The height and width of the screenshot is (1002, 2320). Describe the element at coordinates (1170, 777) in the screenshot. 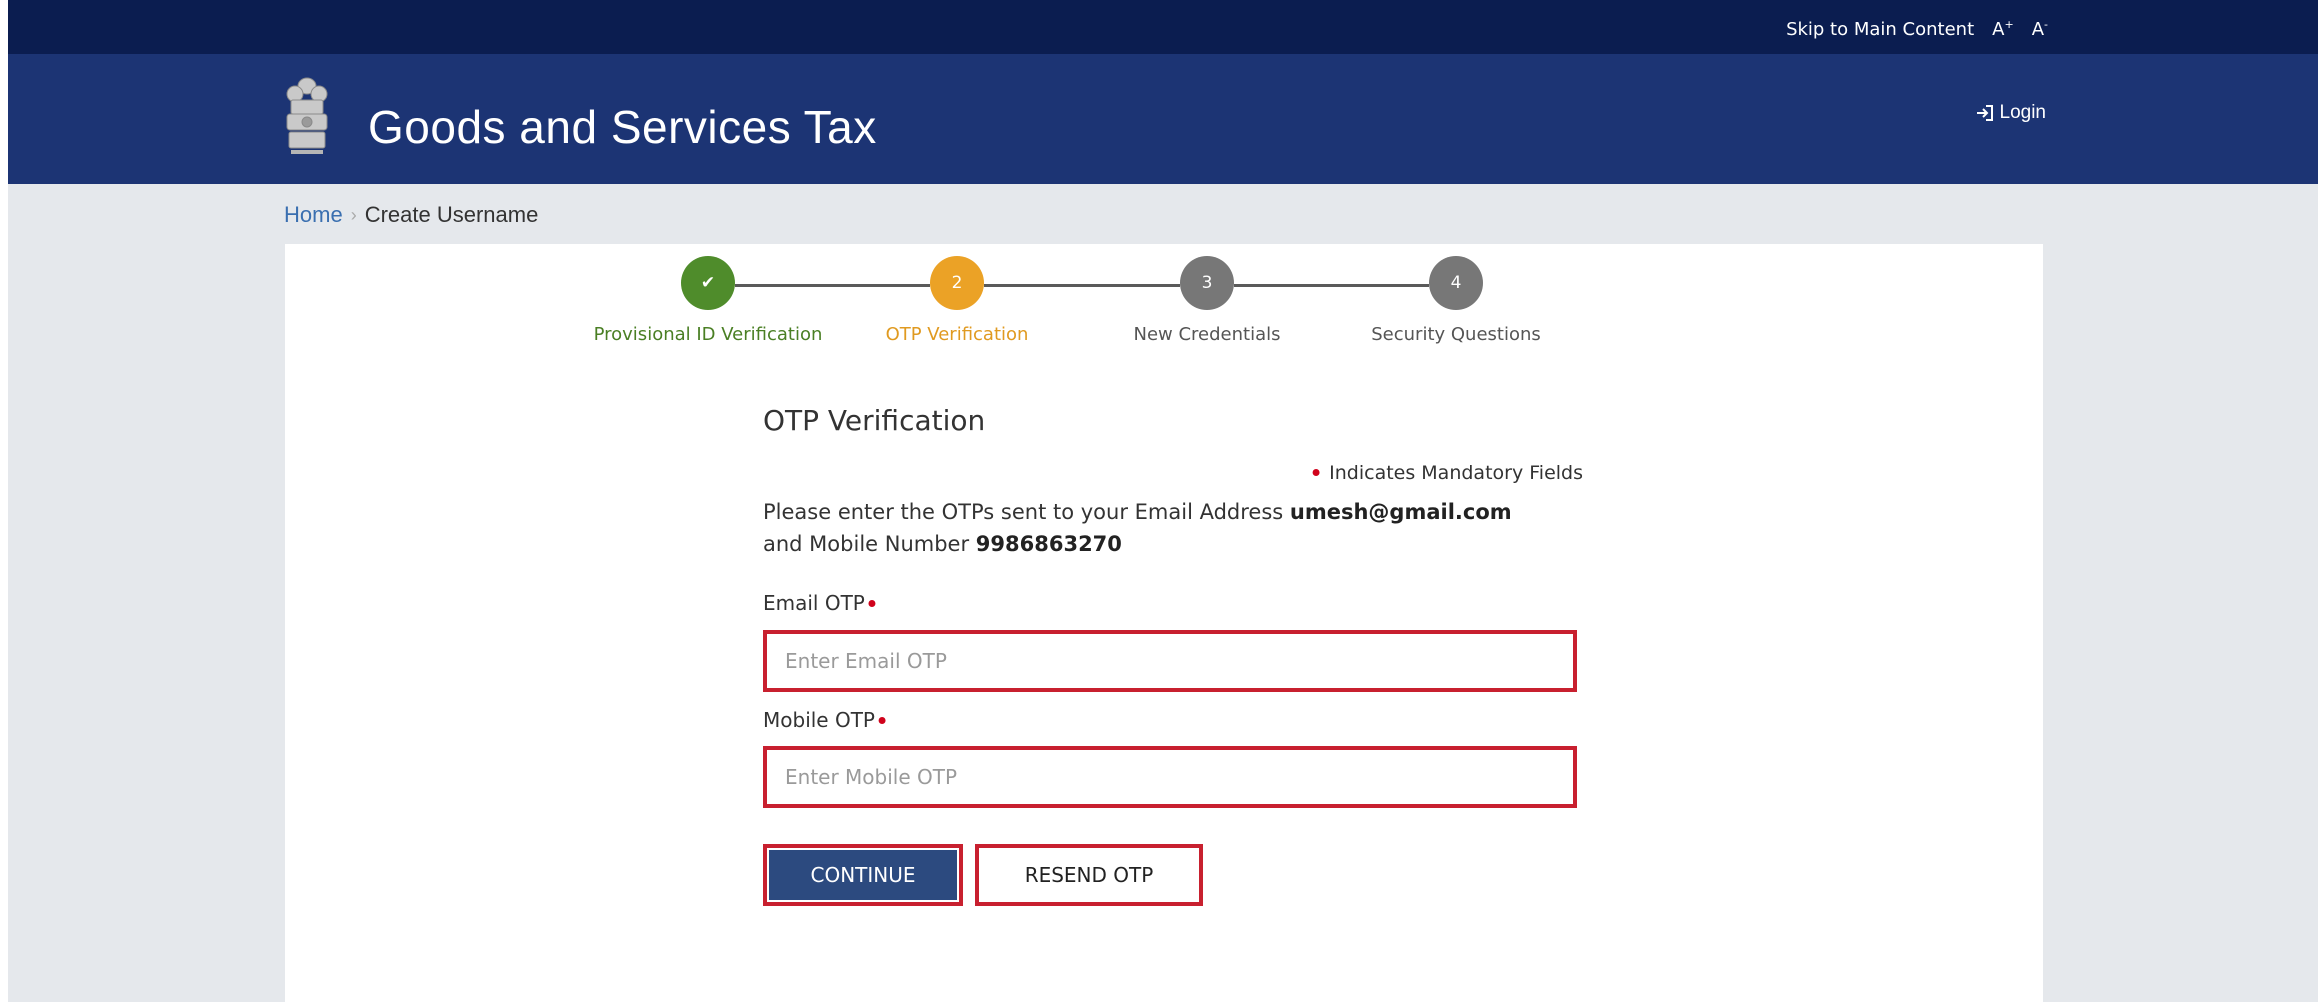

I see `mobile-otp-input` at that location.